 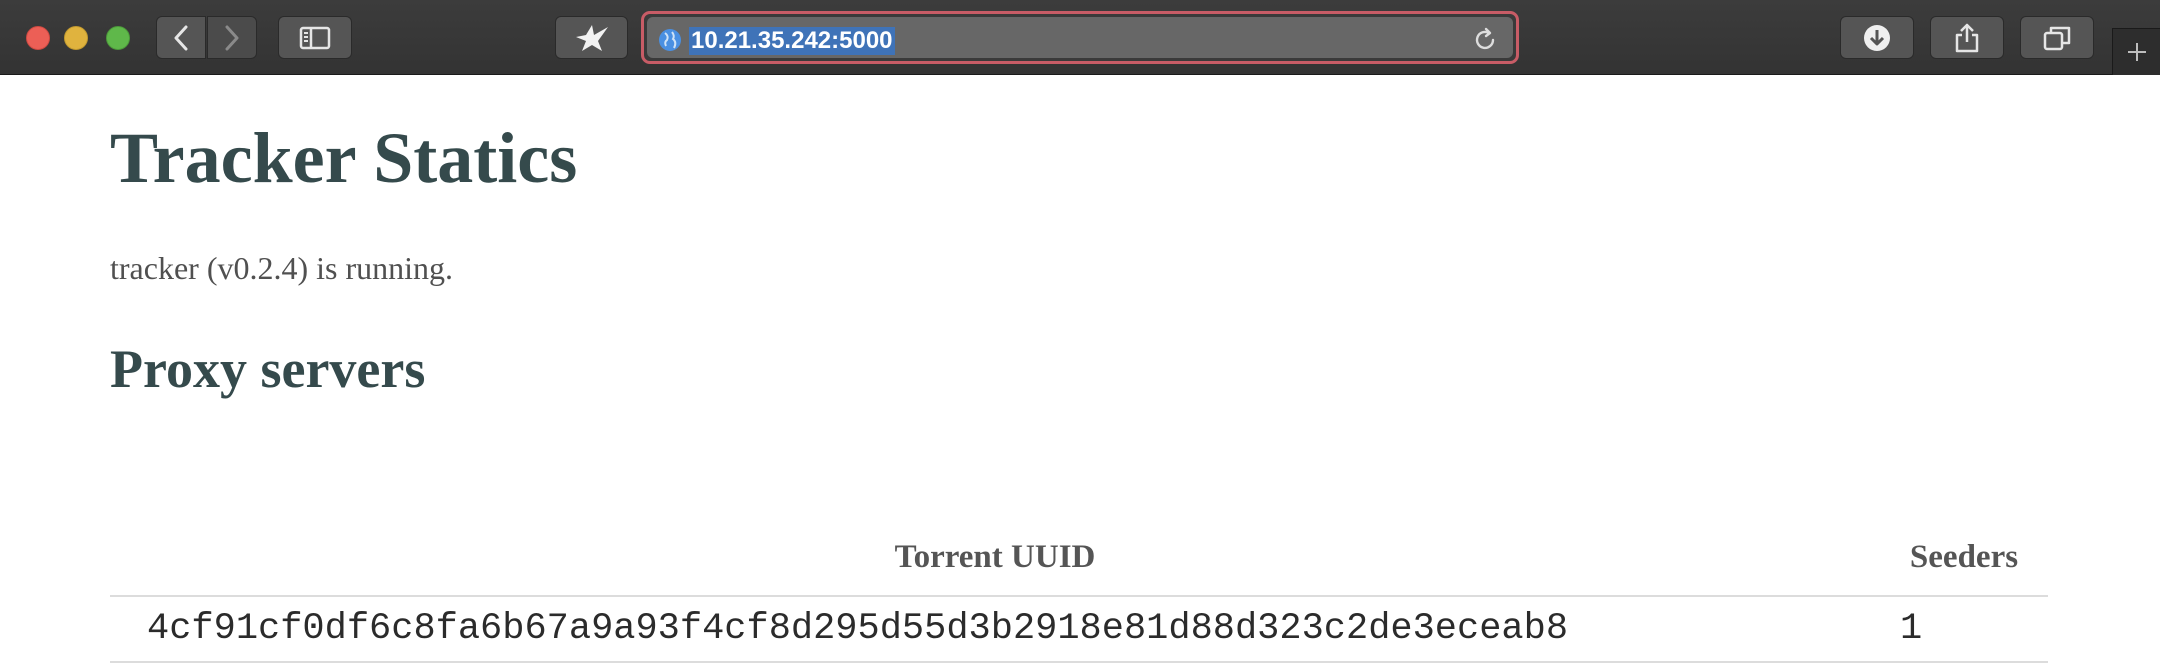 I want to click on tabs-icon, so click(x=2057, y=38).